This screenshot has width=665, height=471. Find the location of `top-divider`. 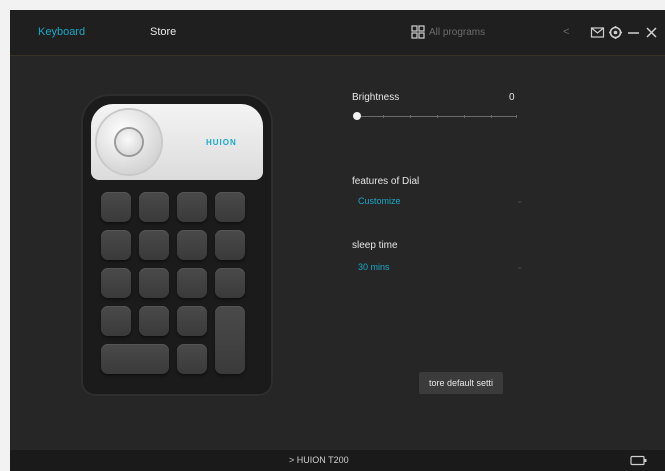

top-divider is located at coordinates (337, 55).